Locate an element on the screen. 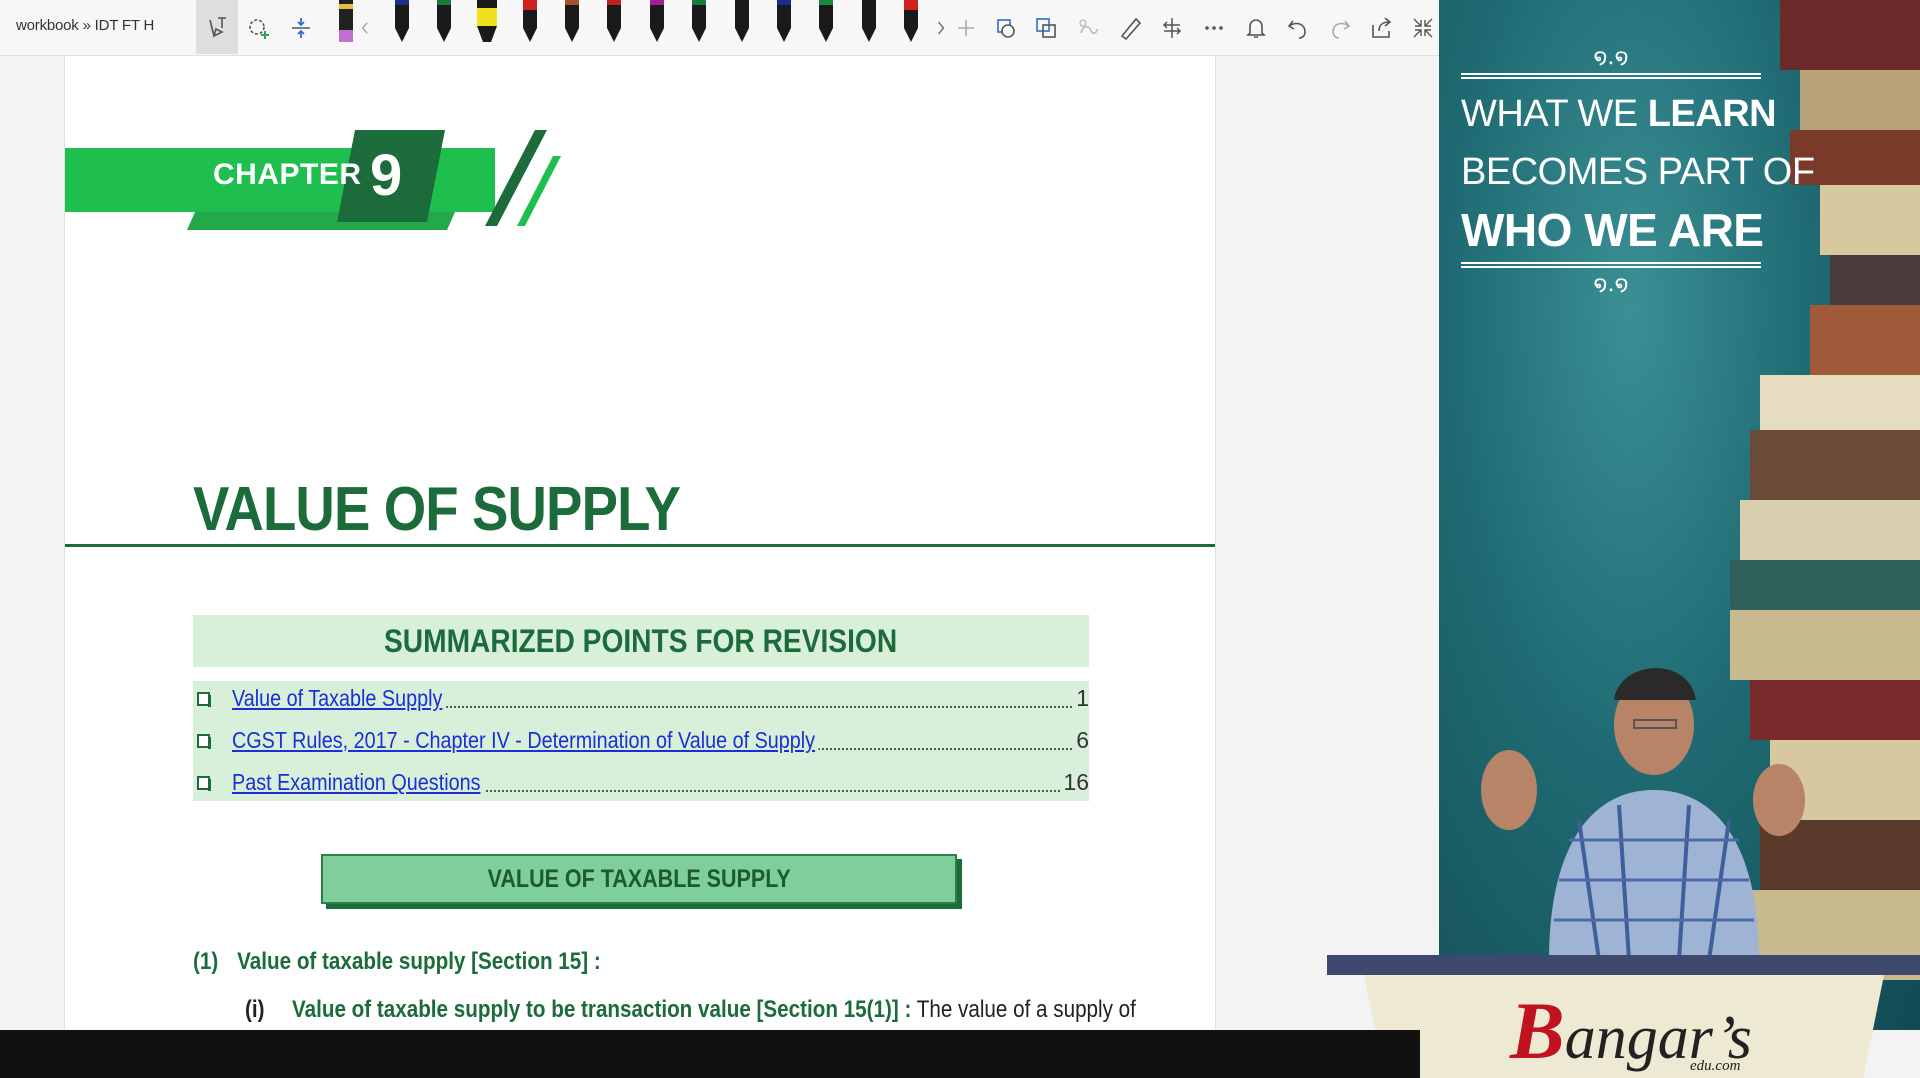  ink-to-text-button is located at coordinates (1046, 28).